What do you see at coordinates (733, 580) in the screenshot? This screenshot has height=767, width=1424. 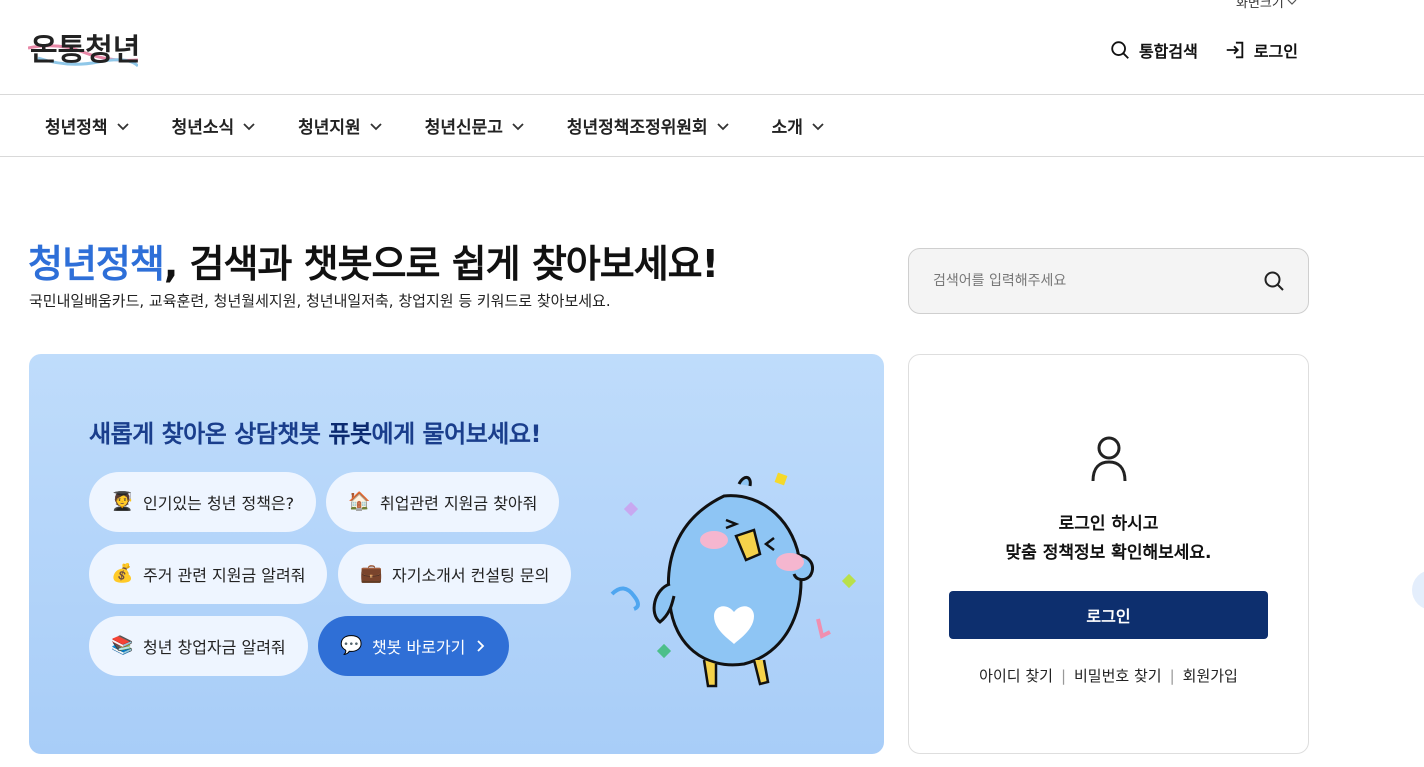 I see `mascot-illustration` at bounding box center [733, 580].